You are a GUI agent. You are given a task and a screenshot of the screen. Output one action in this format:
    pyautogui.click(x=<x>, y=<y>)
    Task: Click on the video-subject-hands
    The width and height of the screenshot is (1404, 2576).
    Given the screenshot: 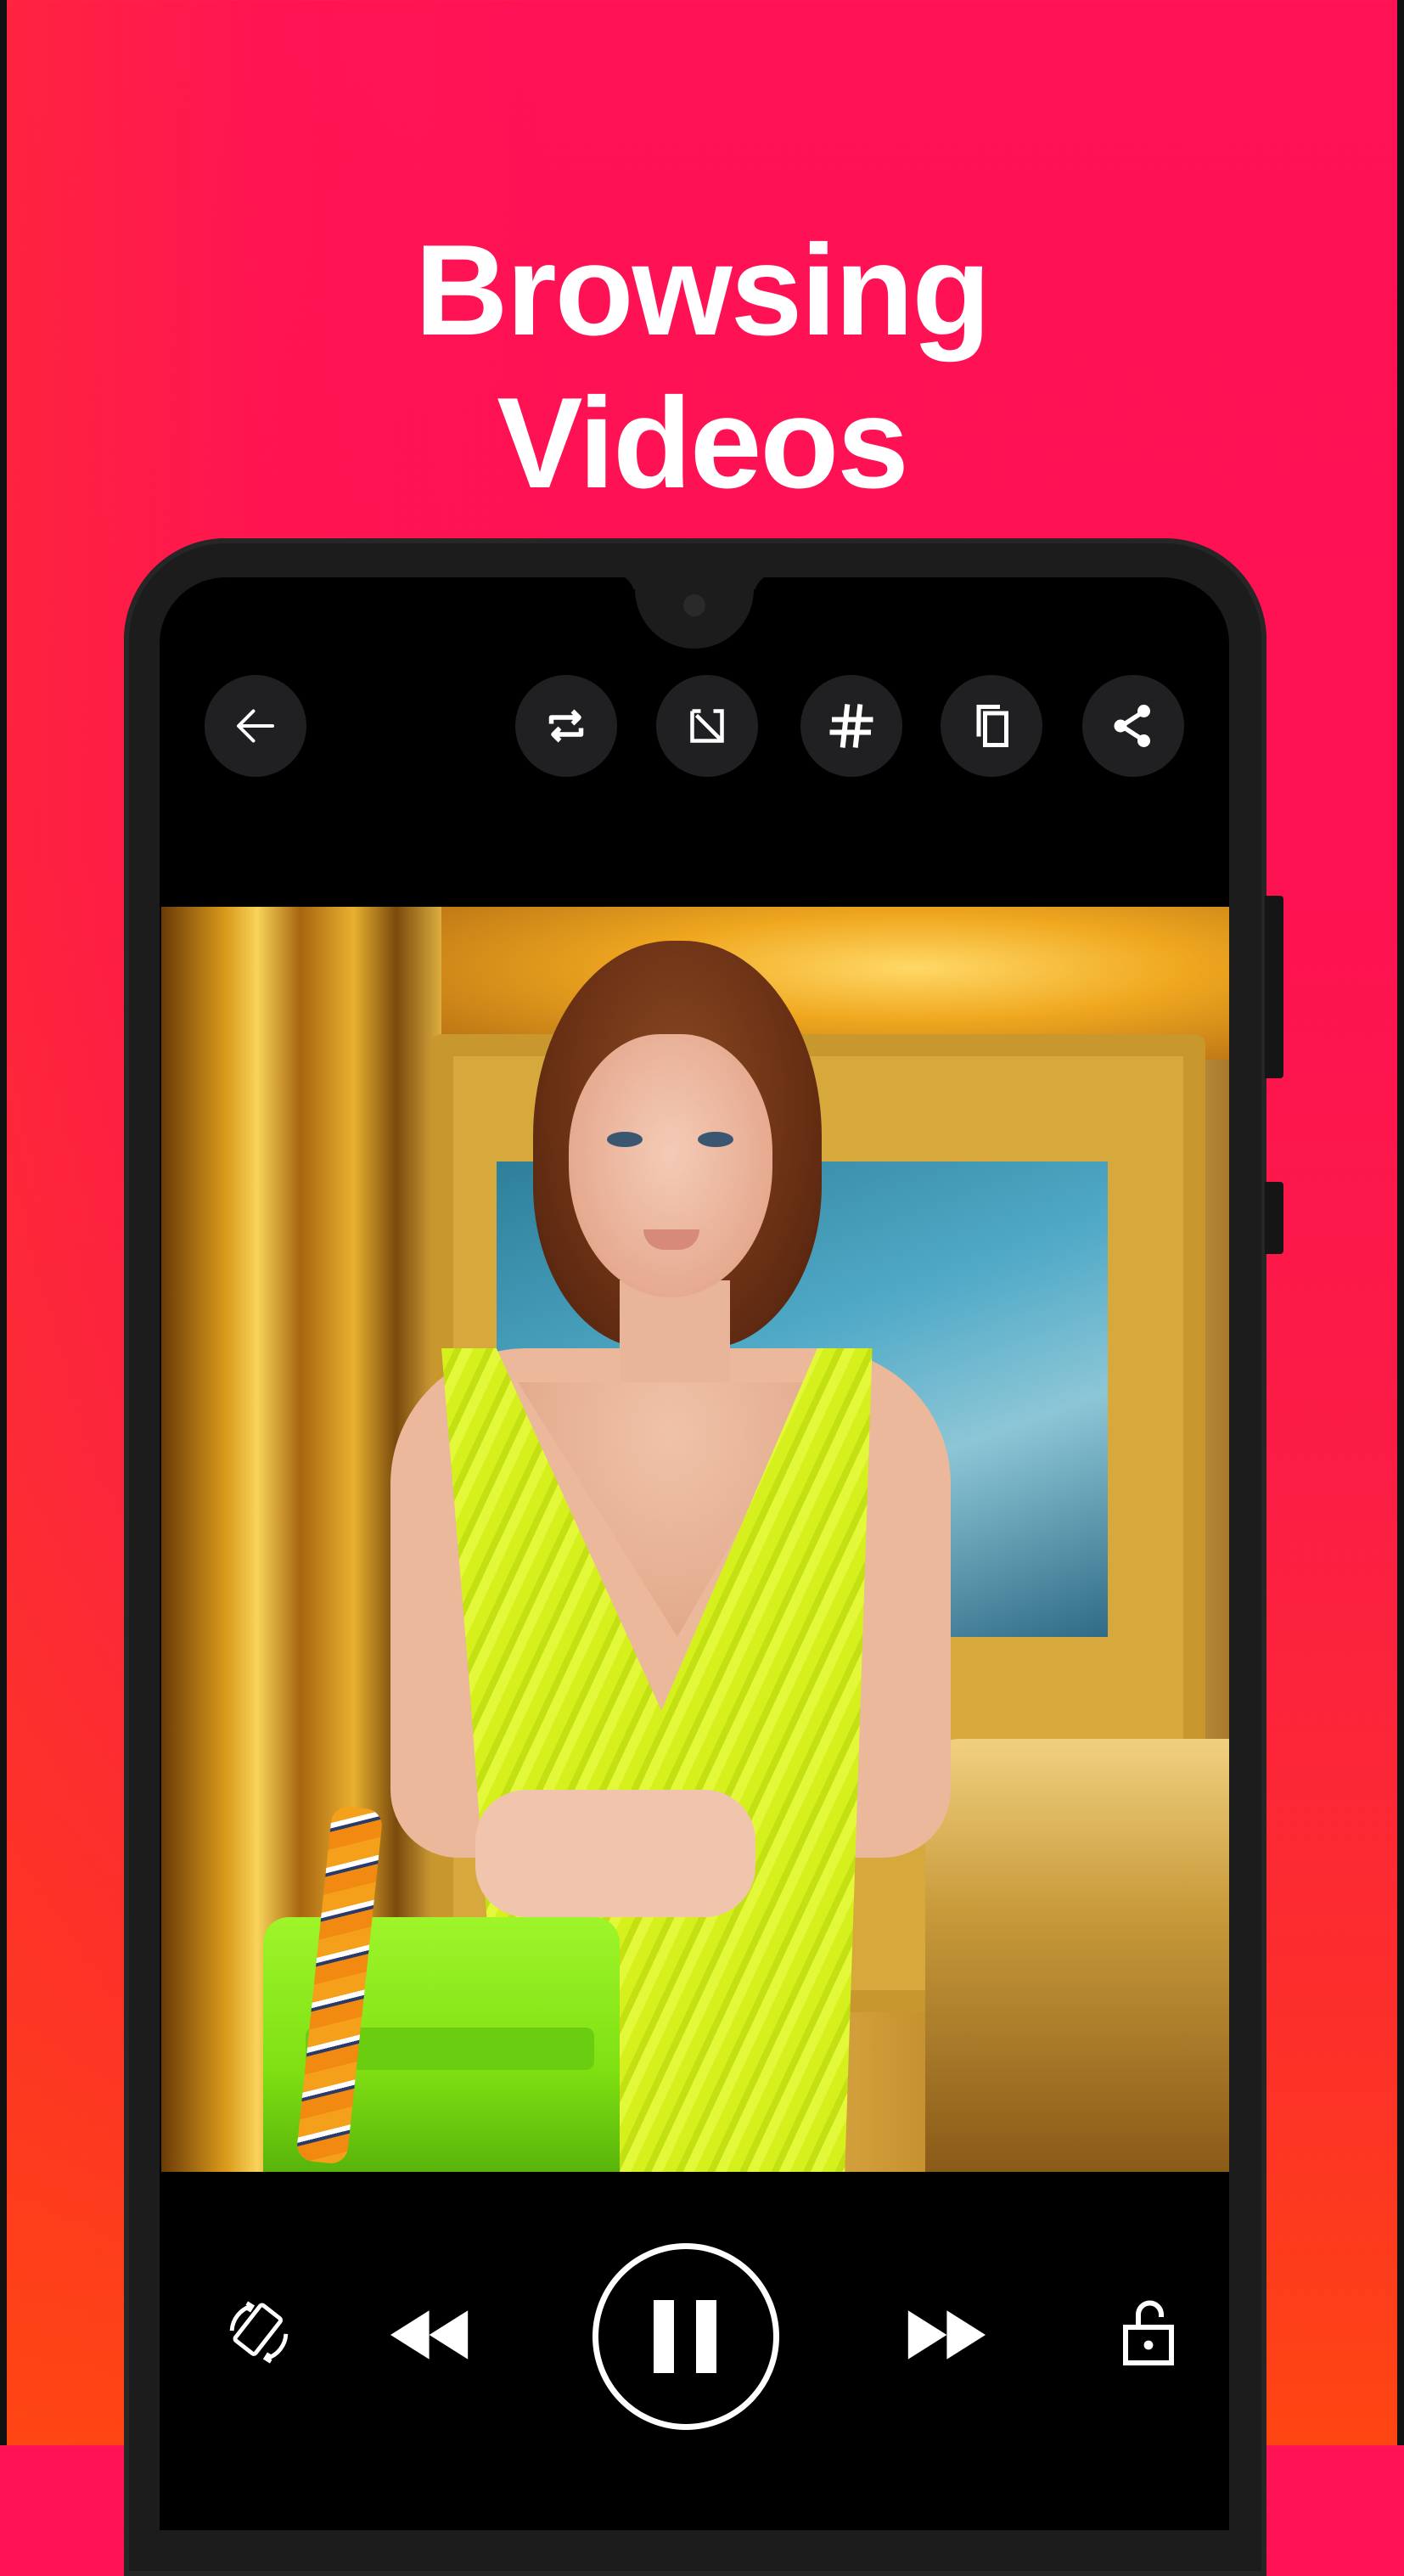 What is the action you would take?
    pyautogui.click(x=615, y=1853)
    